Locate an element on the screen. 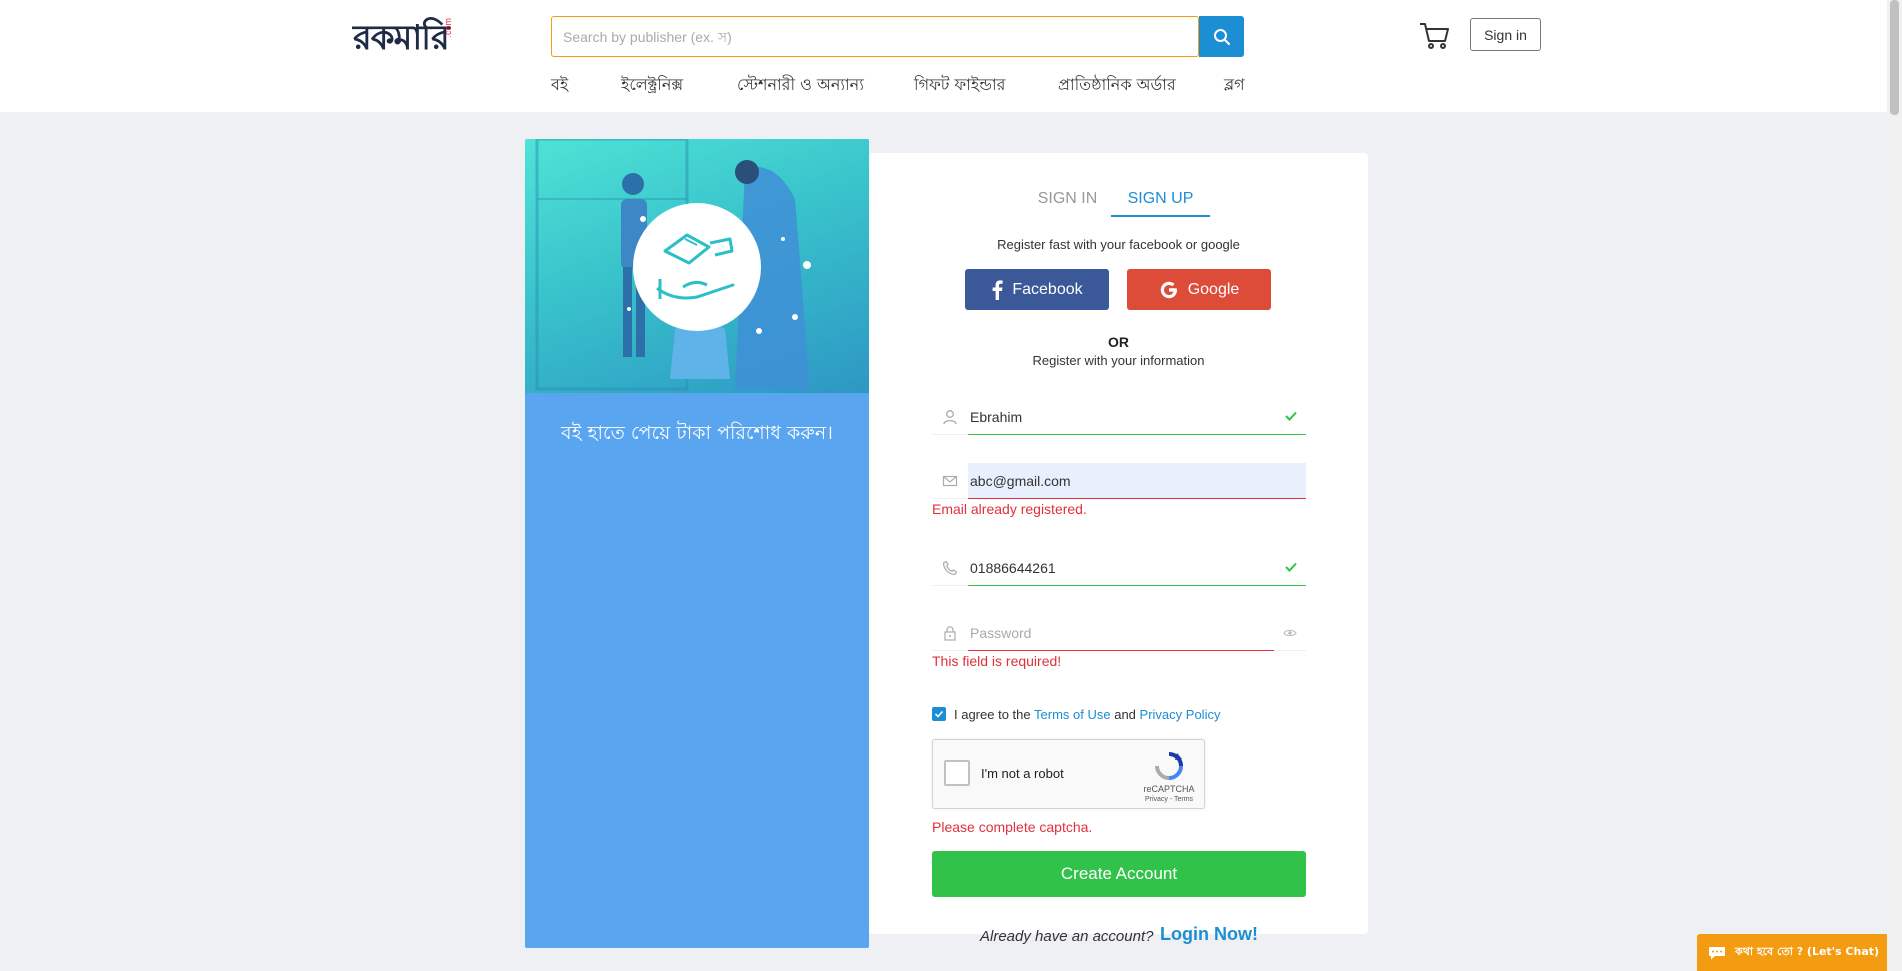 The image size is (1902, 971). terms-checkbox is located at coordinates (939, 714).